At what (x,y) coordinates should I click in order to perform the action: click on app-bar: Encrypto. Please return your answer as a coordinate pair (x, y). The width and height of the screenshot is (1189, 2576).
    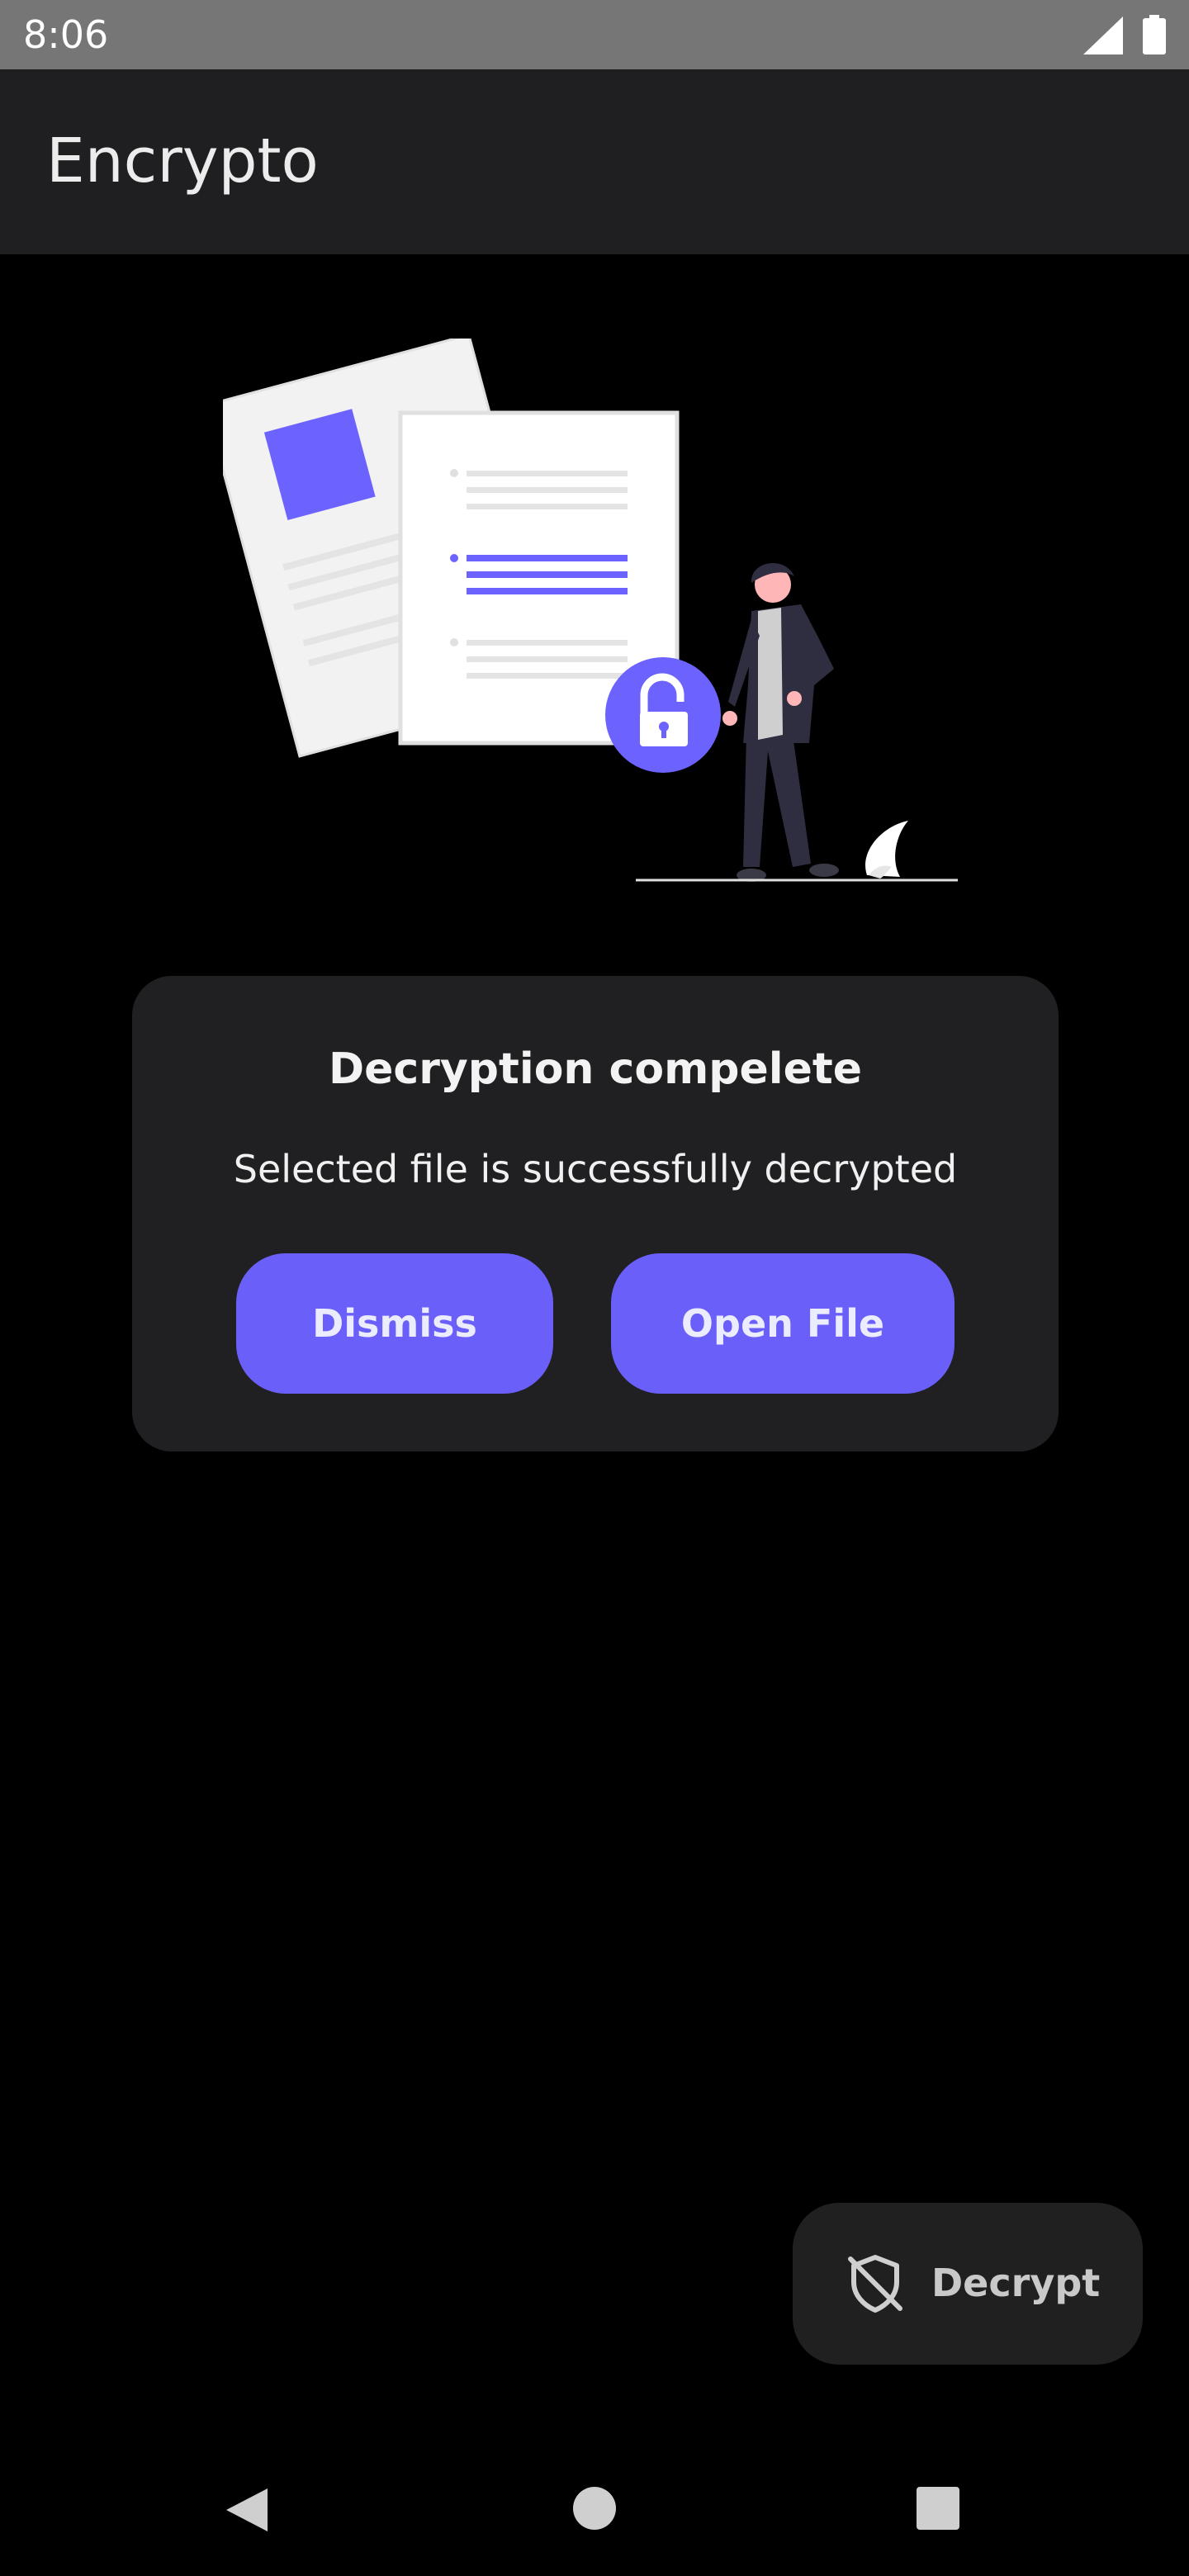
    Looking at the image, I should click on (594, 161).